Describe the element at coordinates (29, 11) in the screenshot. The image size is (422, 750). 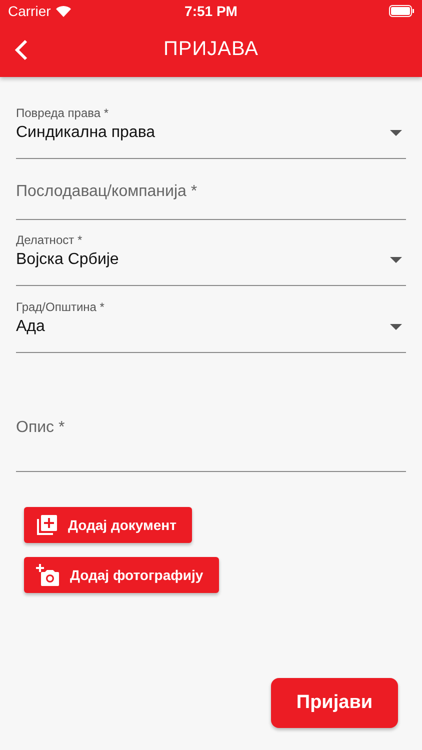
I see `carrier-label: Carrier` at that location.